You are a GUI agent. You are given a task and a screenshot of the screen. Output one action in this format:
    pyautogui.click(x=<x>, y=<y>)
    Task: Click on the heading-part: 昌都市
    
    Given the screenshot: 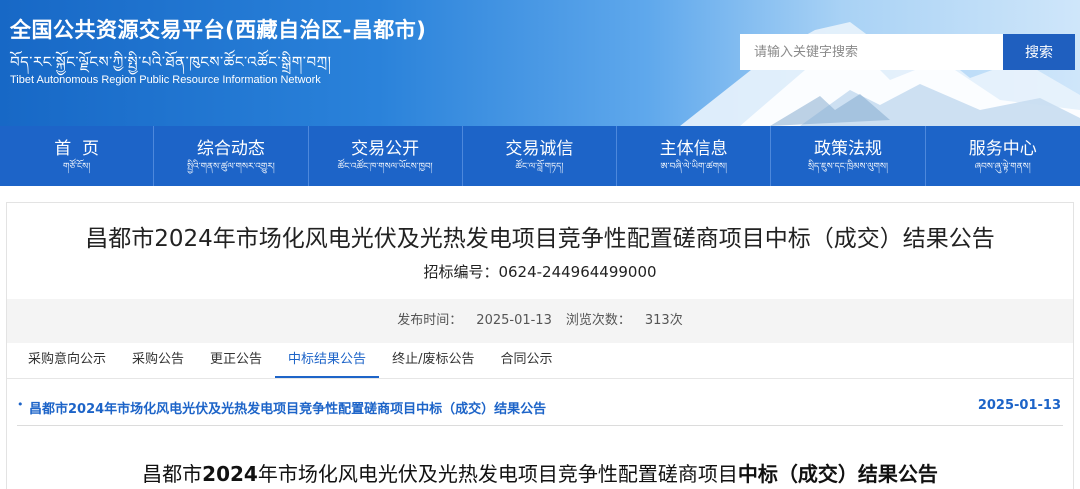 What is the action you would take?
    pyautogui.click(x=172, y=474)
    